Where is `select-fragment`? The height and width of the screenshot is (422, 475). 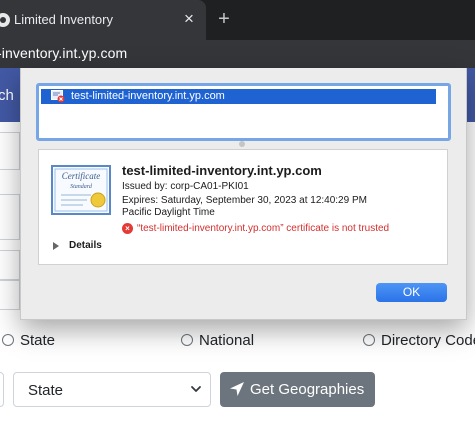
select-fragment is located at coordinates (2, 389).